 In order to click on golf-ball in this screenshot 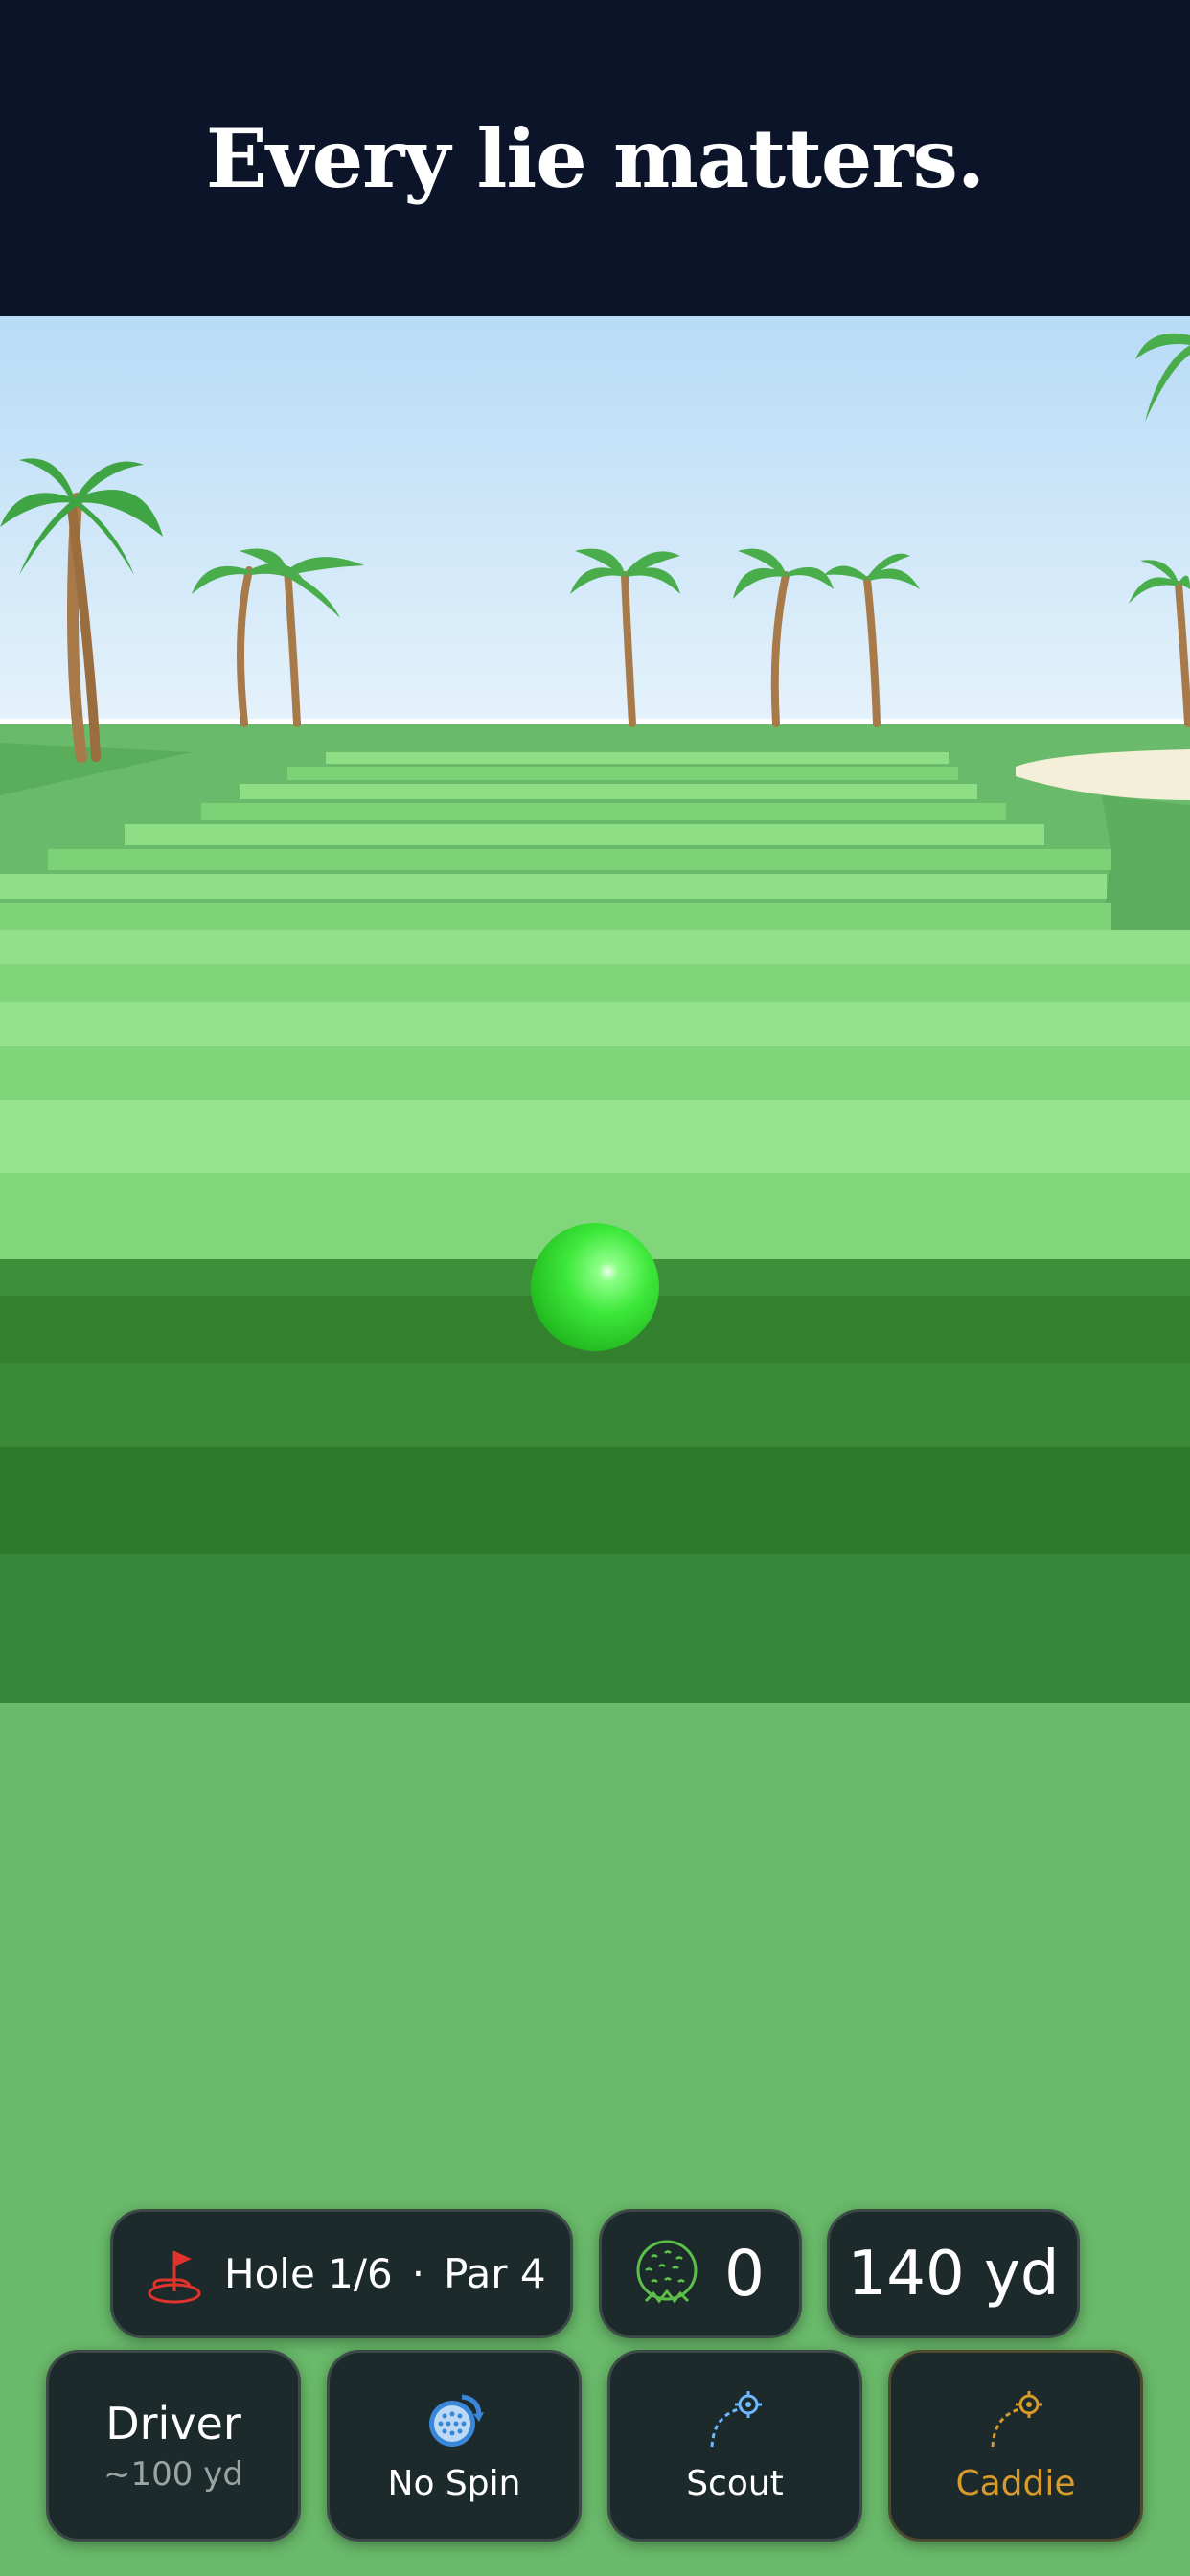, I will do `click(595, 1287)`.